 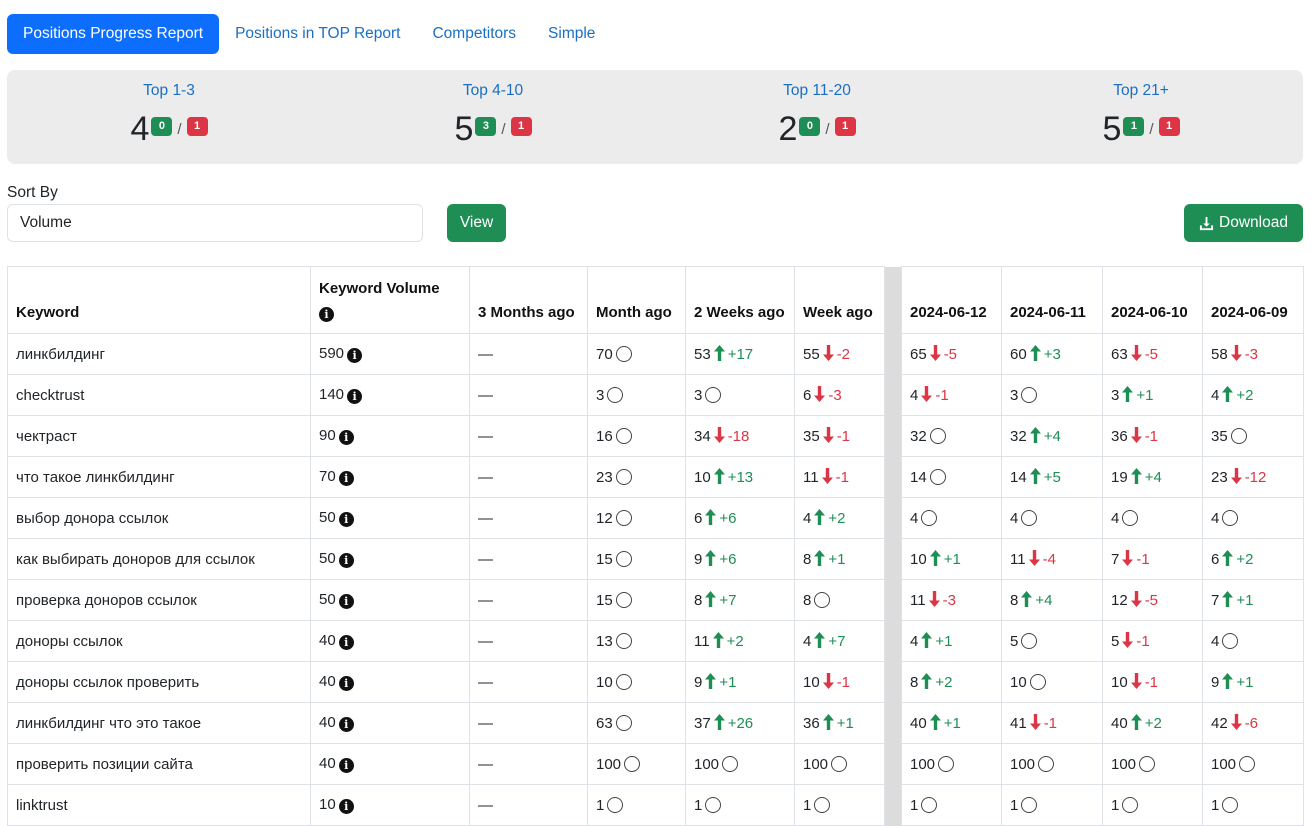 What do you see at coordinates (839, 723) in the screenshot?
I see `position-cell: 36 +1` at bounding box center [839, 723].